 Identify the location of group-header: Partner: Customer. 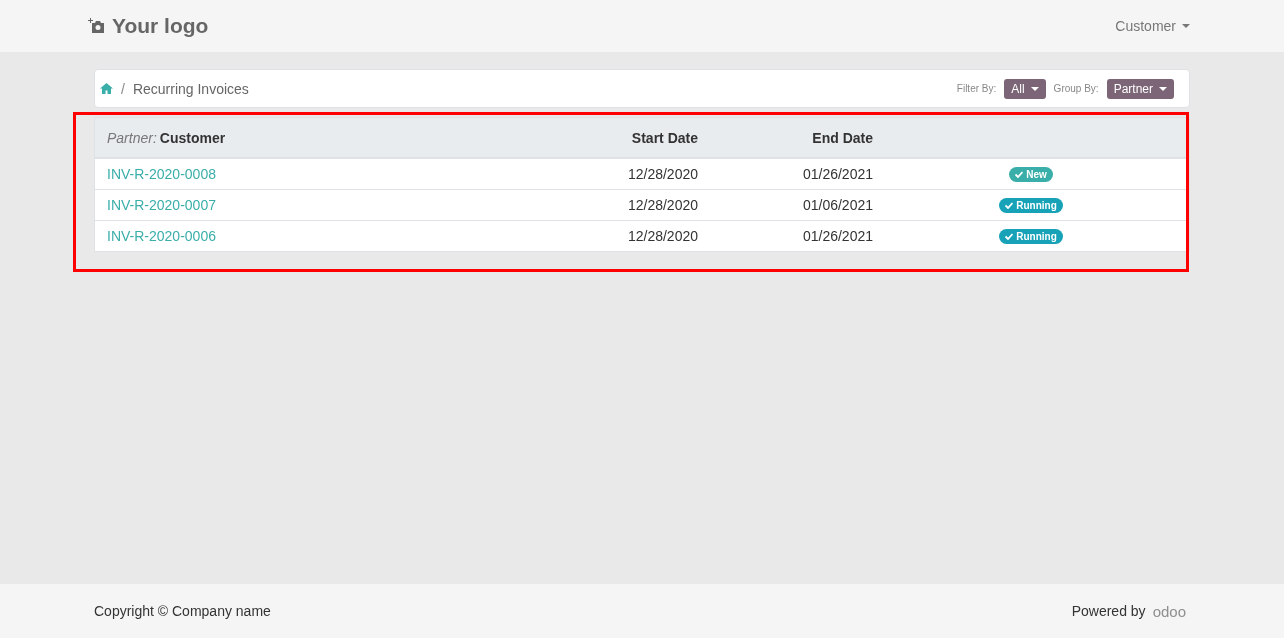
(346, 138).